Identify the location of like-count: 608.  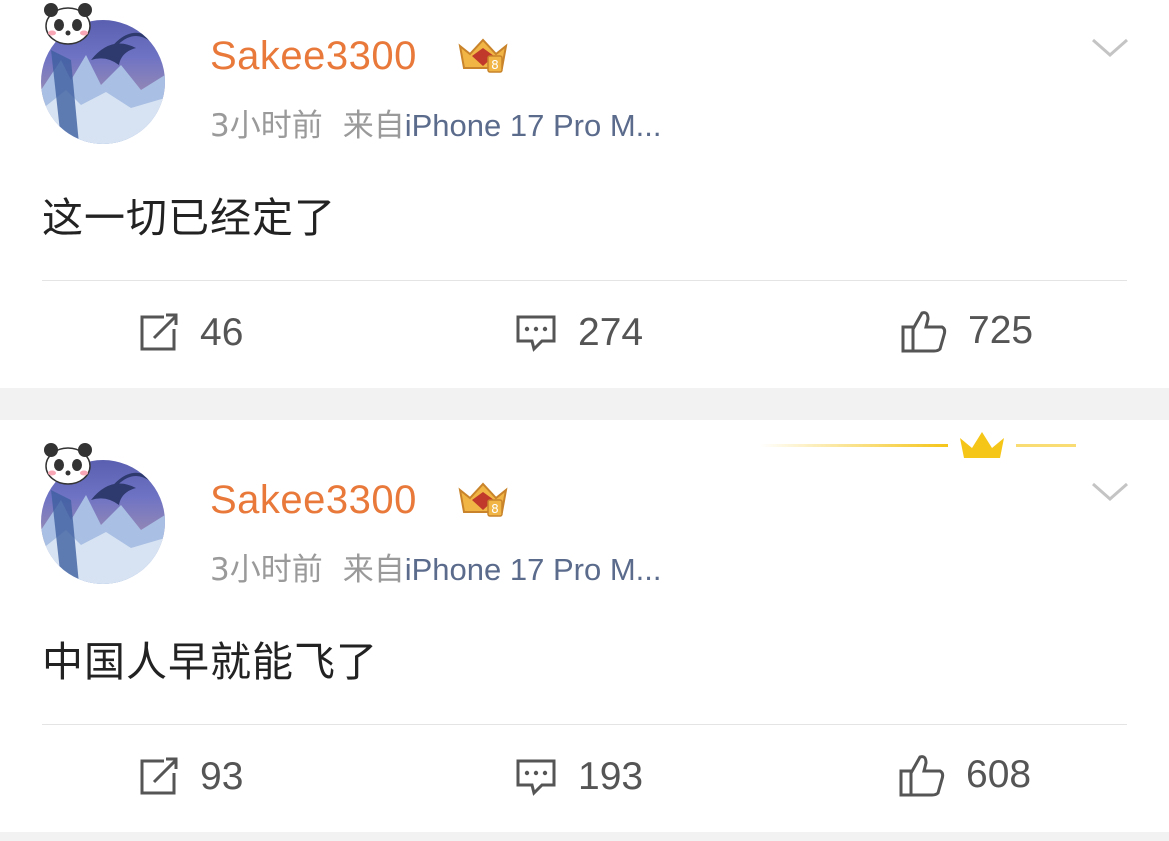
(999, 774).